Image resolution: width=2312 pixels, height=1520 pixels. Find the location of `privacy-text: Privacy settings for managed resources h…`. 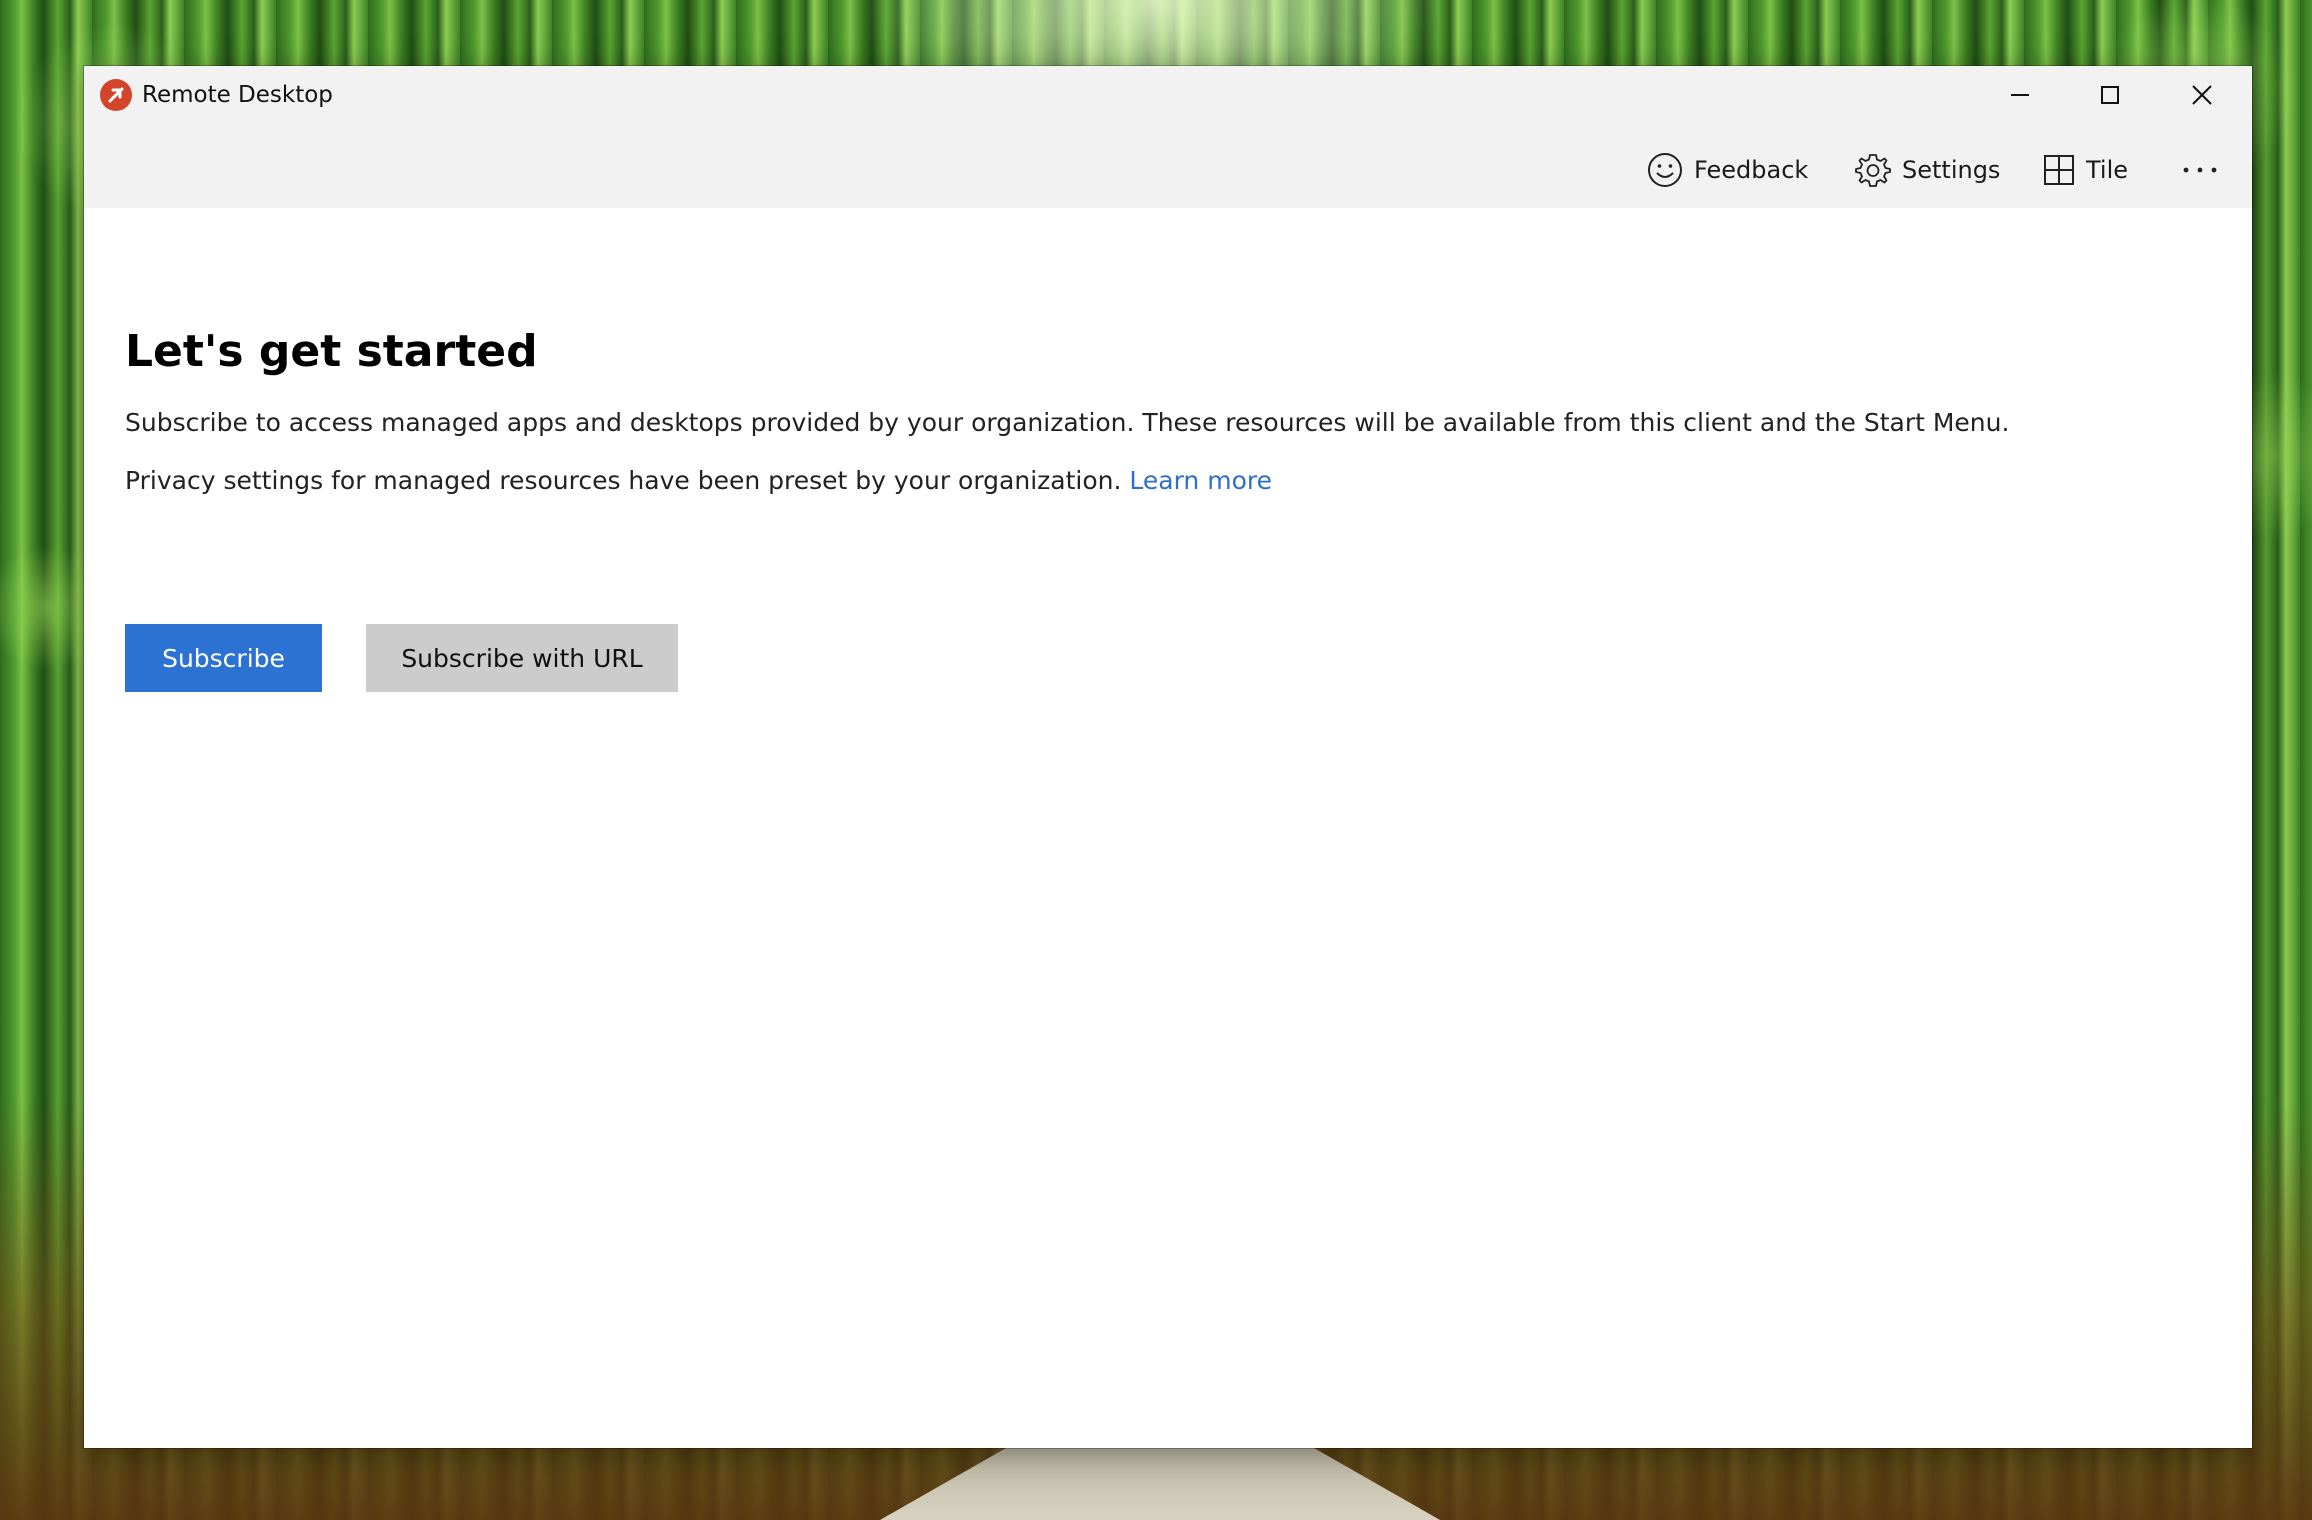

privacy-text: Privacy settings for managed resources h… is located at coordinates (623, 480).